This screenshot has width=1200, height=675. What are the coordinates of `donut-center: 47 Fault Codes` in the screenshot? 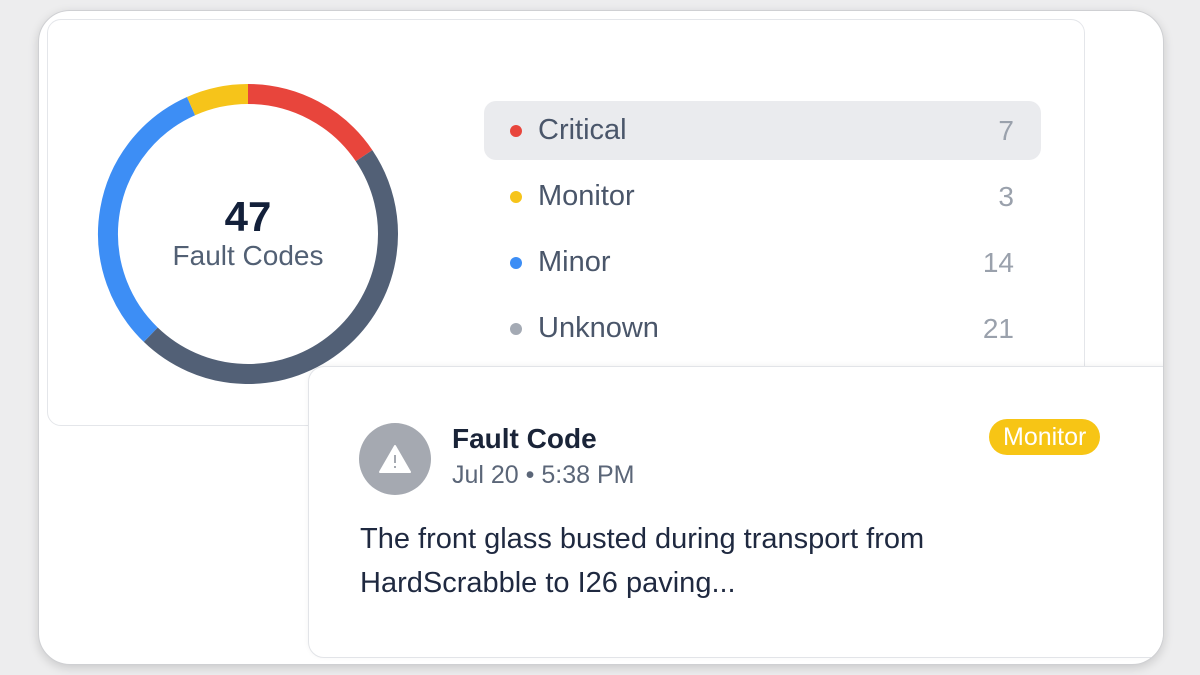 It's located at (248, 234).